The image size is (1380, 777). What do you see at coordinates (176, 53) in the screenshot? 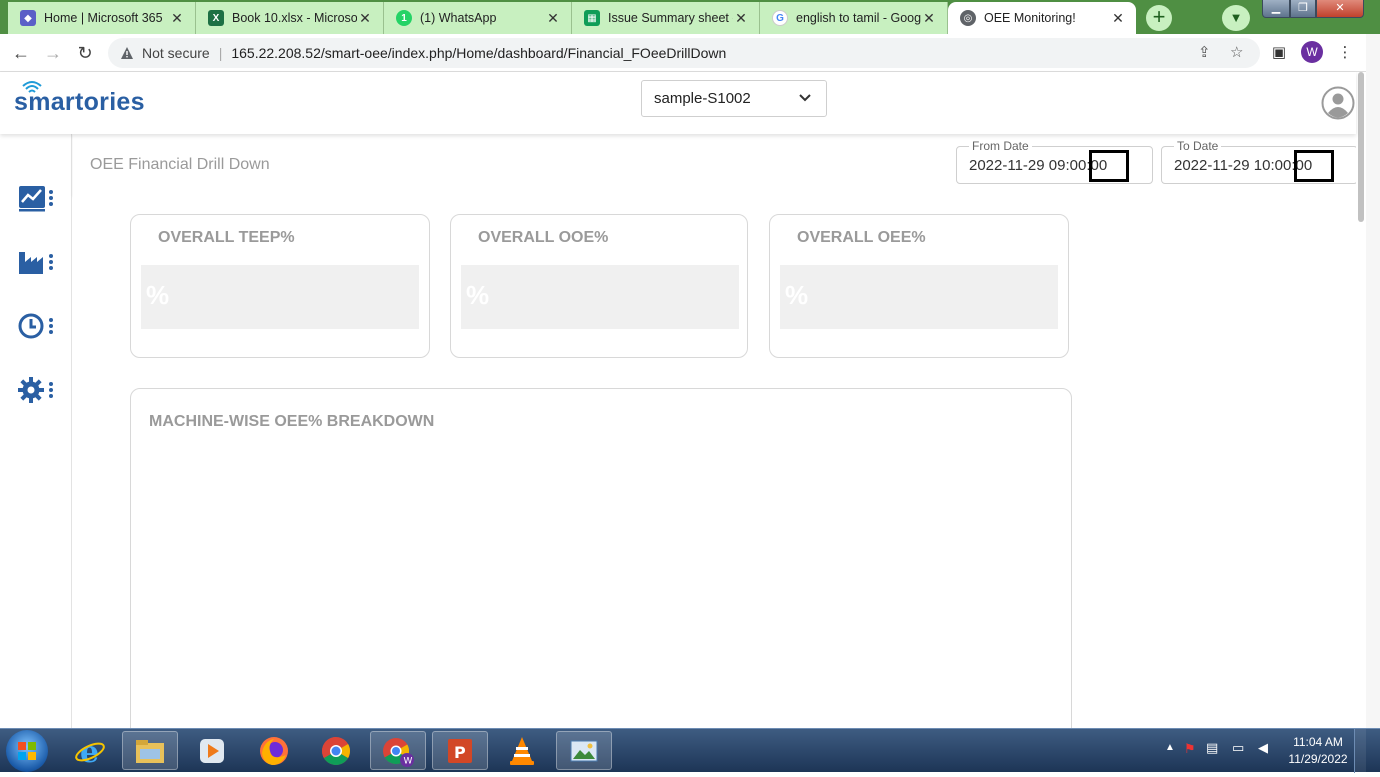
I see `security-label: Not secure` at bounding box center [176, 53].